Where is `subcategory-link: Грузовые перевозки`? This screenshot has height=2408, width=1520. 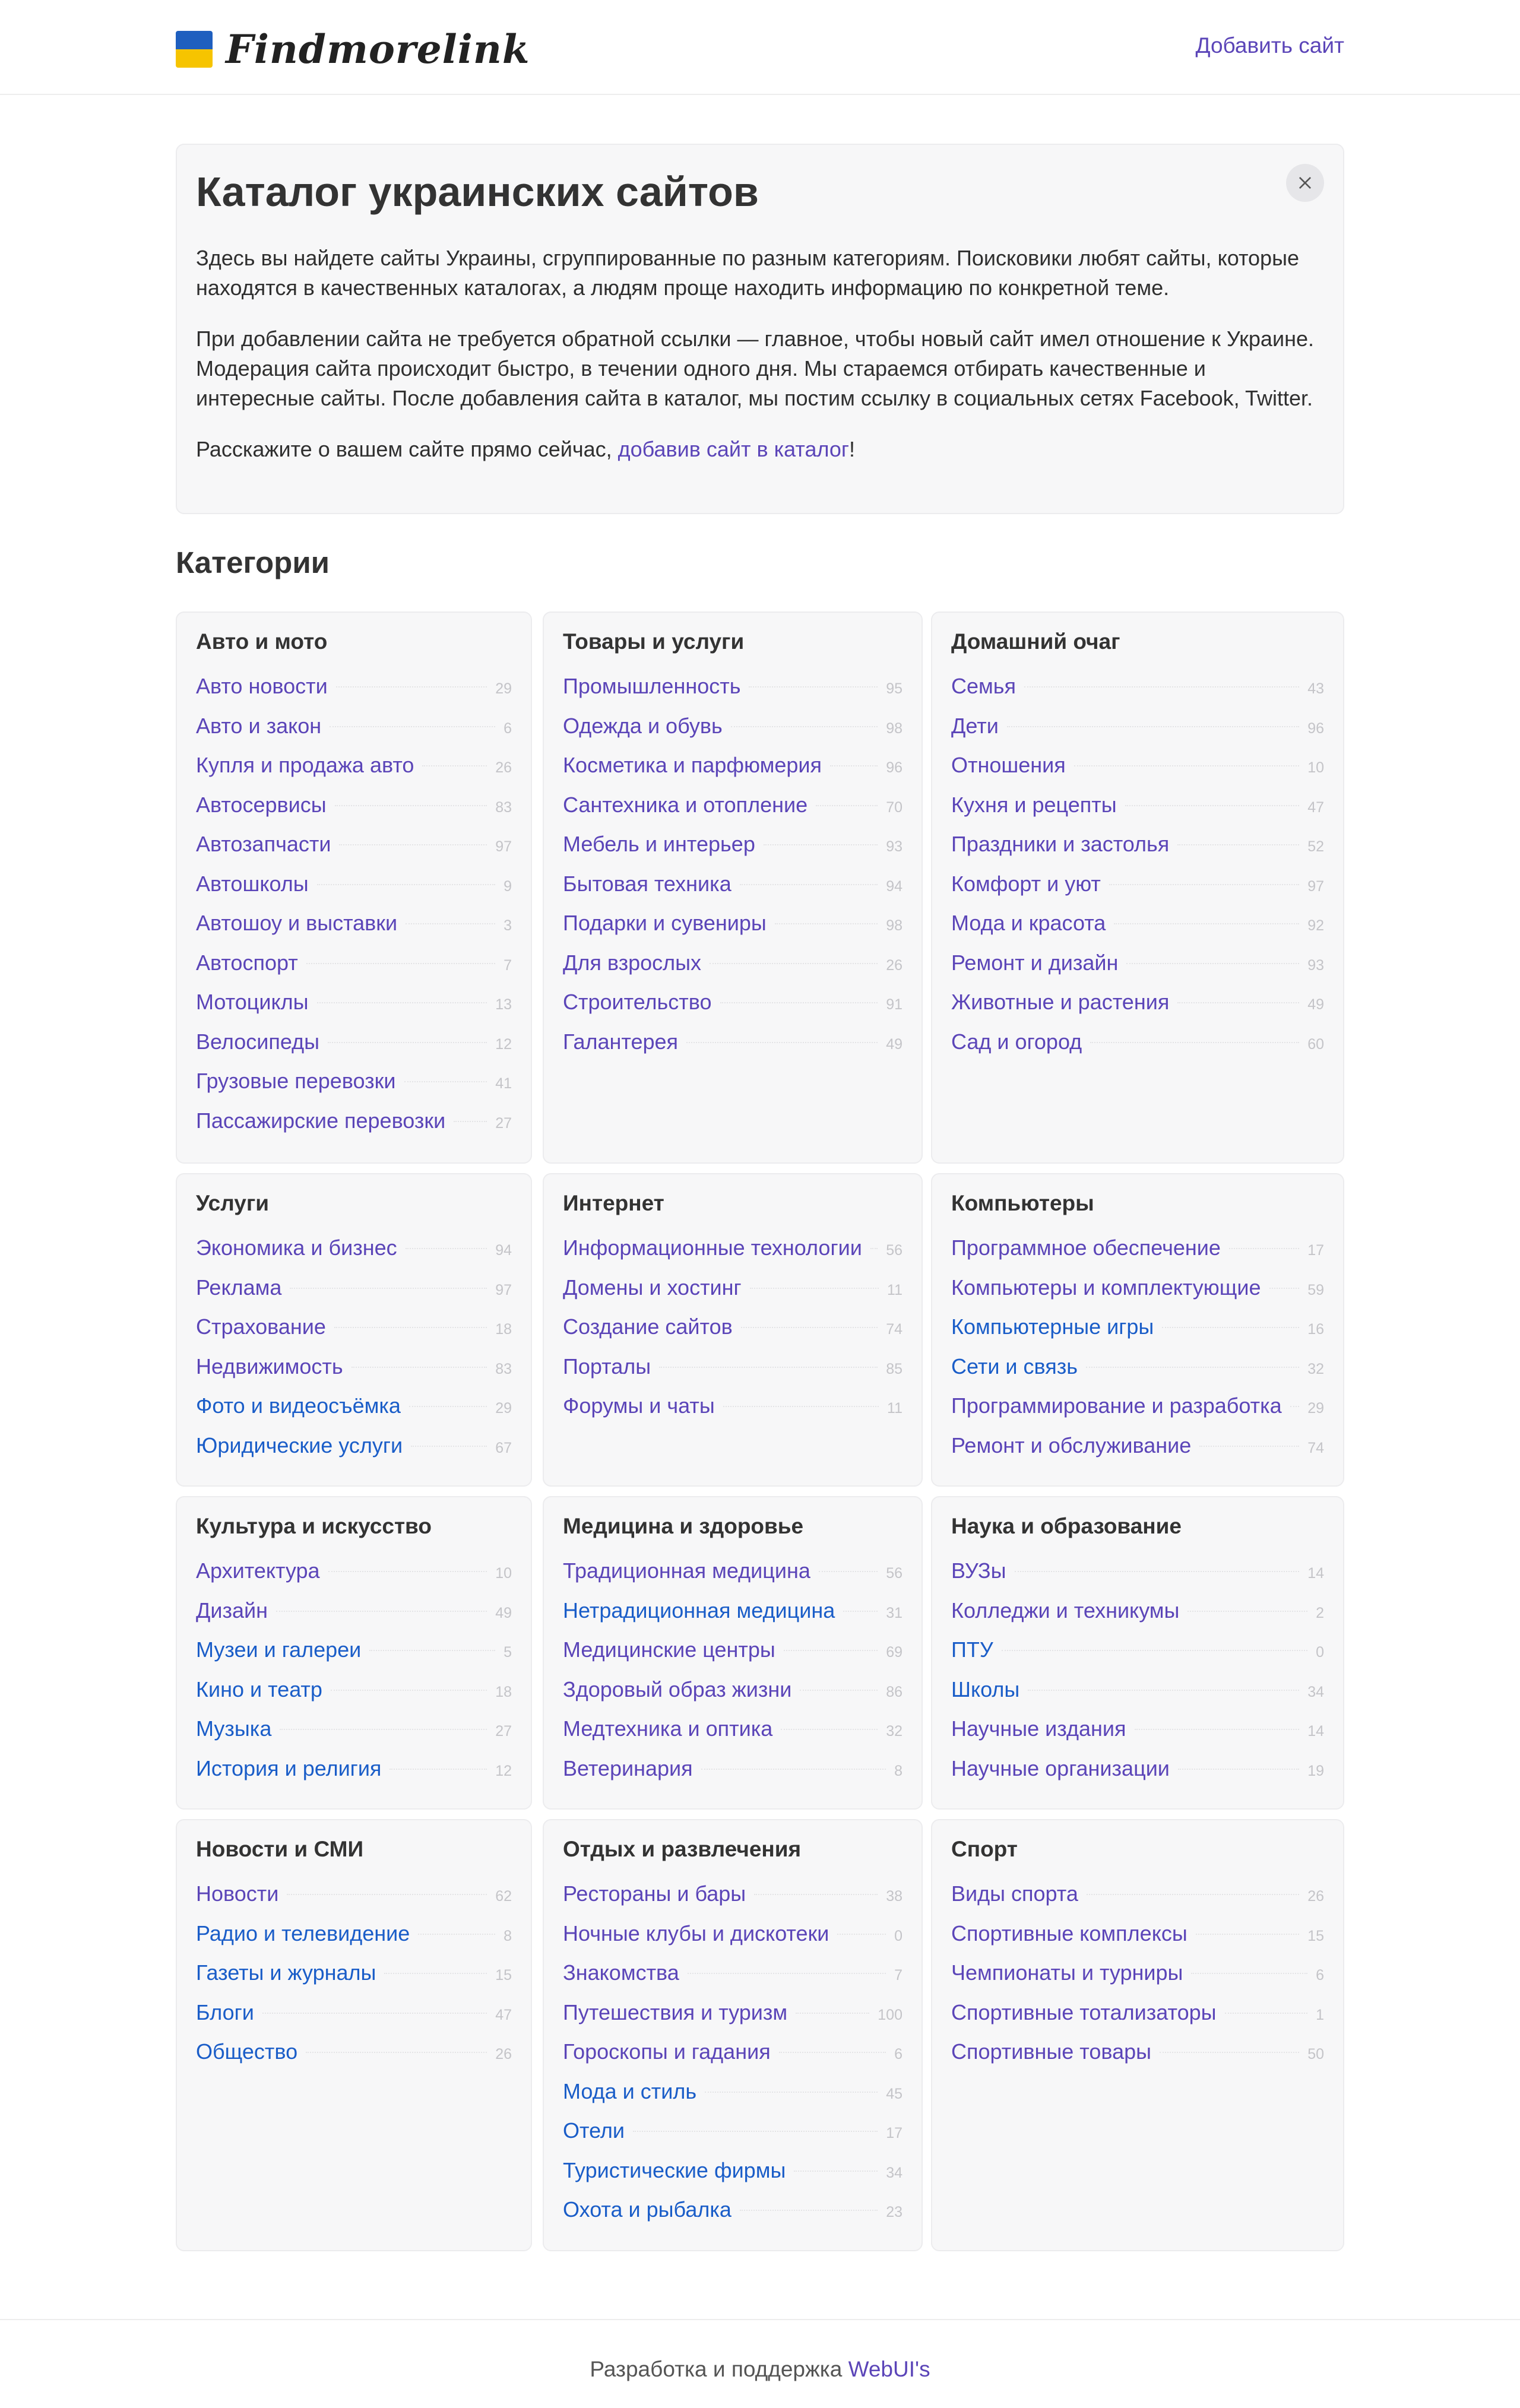 subcategory-link: Грузовые перевозки is located at coordinates (296, 1081).